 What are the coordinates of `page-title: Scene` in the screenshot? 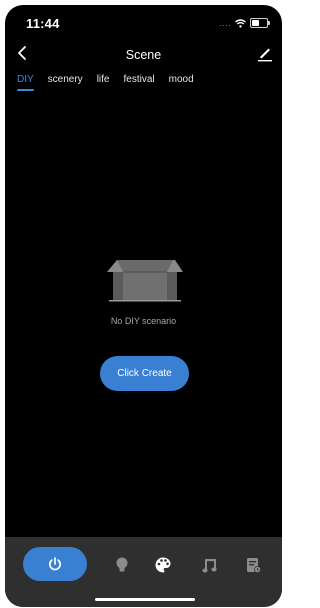 It's located at (143, 55).